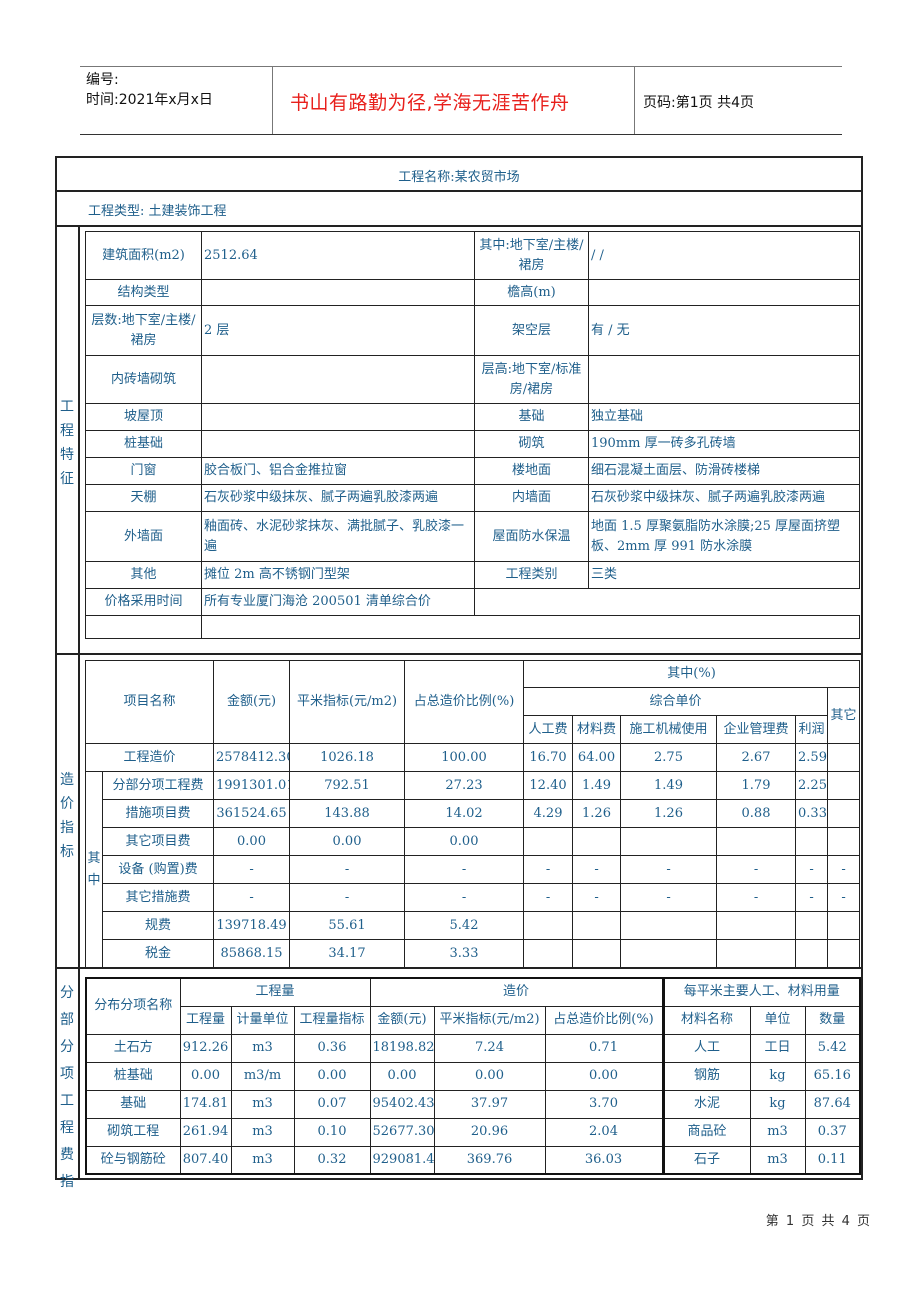 This screenshot has width=920, height=1302. What do you see at coordinates (158, 785) in the screenshot?
I see `cell-name: 分部分项工程费` at bounding box center [158, 785].